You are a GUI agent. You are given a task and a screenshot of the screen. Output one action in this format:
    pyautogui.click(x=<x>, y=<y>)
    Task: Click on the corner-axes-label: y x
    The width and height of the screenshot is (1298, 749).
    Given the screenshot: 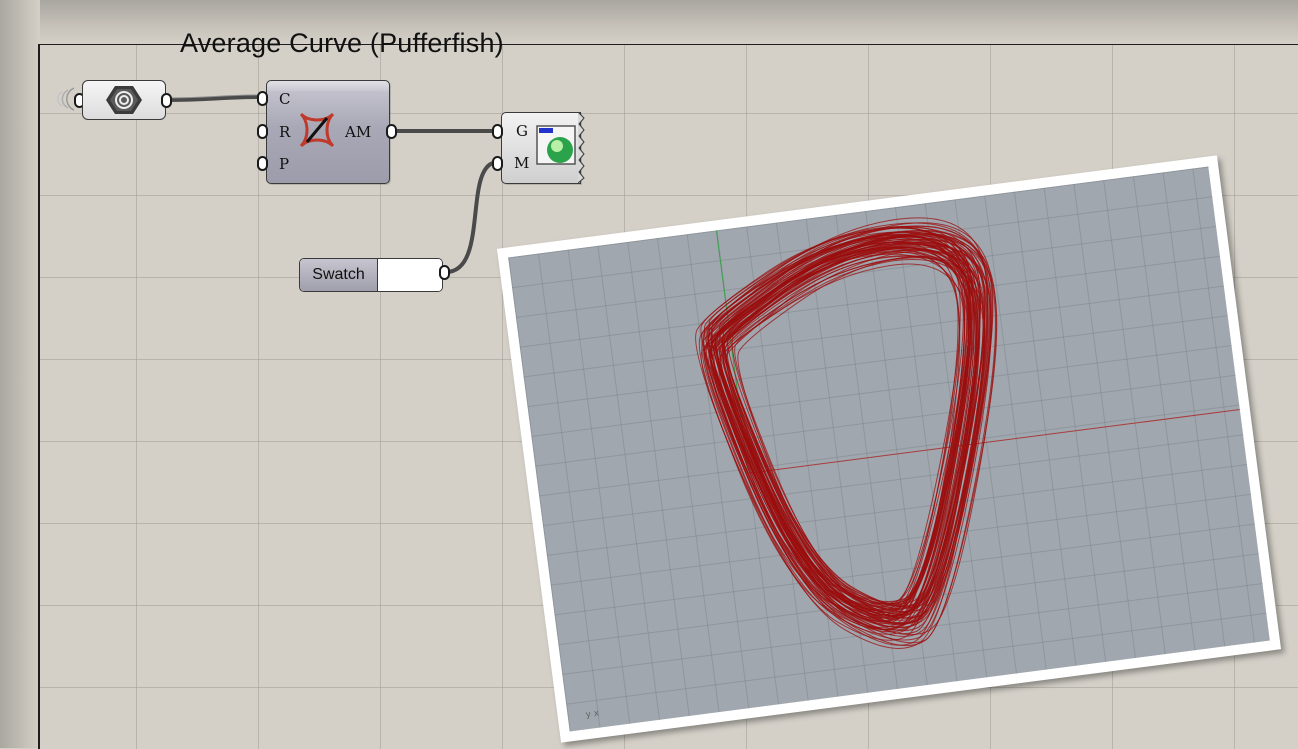 What is the action you would take?
    pyautogui.click(x=592, y=714)
    